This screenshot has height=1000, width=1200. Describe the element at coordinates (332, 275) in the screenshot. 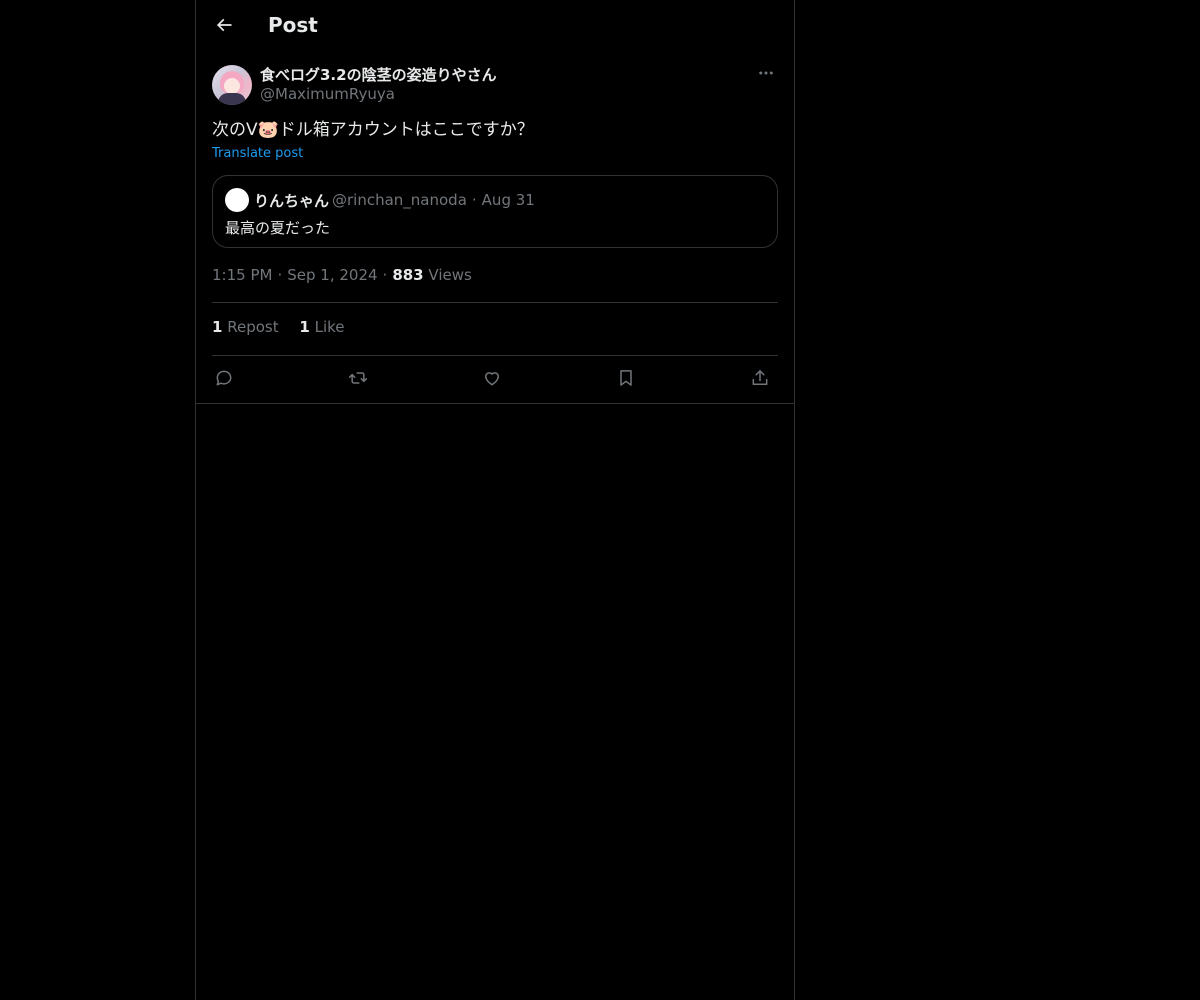

I see `post-date: Sep 1, 2024` at that location.